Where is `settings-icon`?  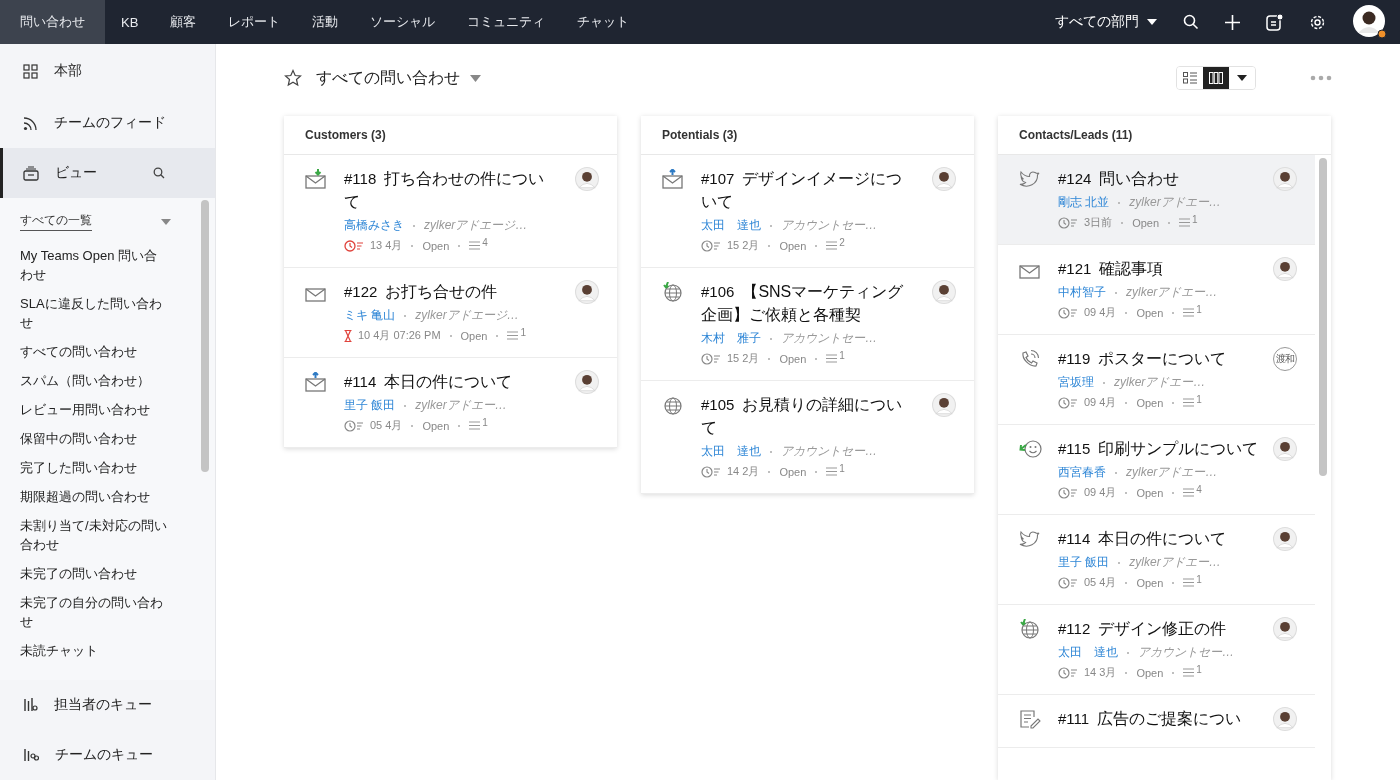 settings-icon is located at coordinates (1317, 22).